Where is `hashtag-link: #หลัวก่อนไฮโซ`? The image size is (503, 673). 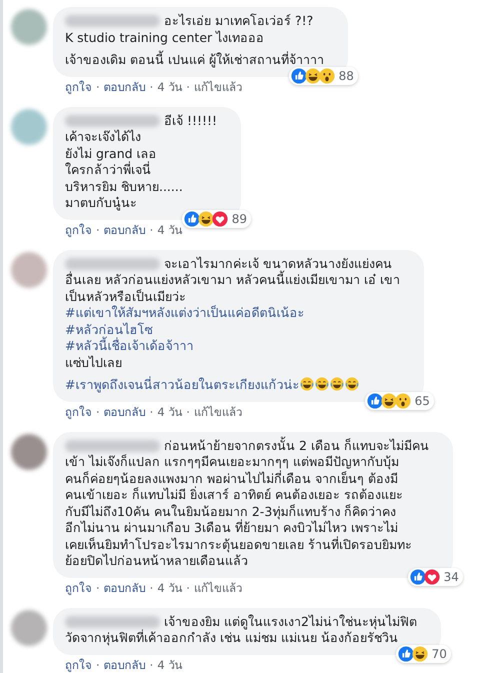 hashtag-link: #หลัวก่อนไฮโซ is located at coordinates (108, 329).